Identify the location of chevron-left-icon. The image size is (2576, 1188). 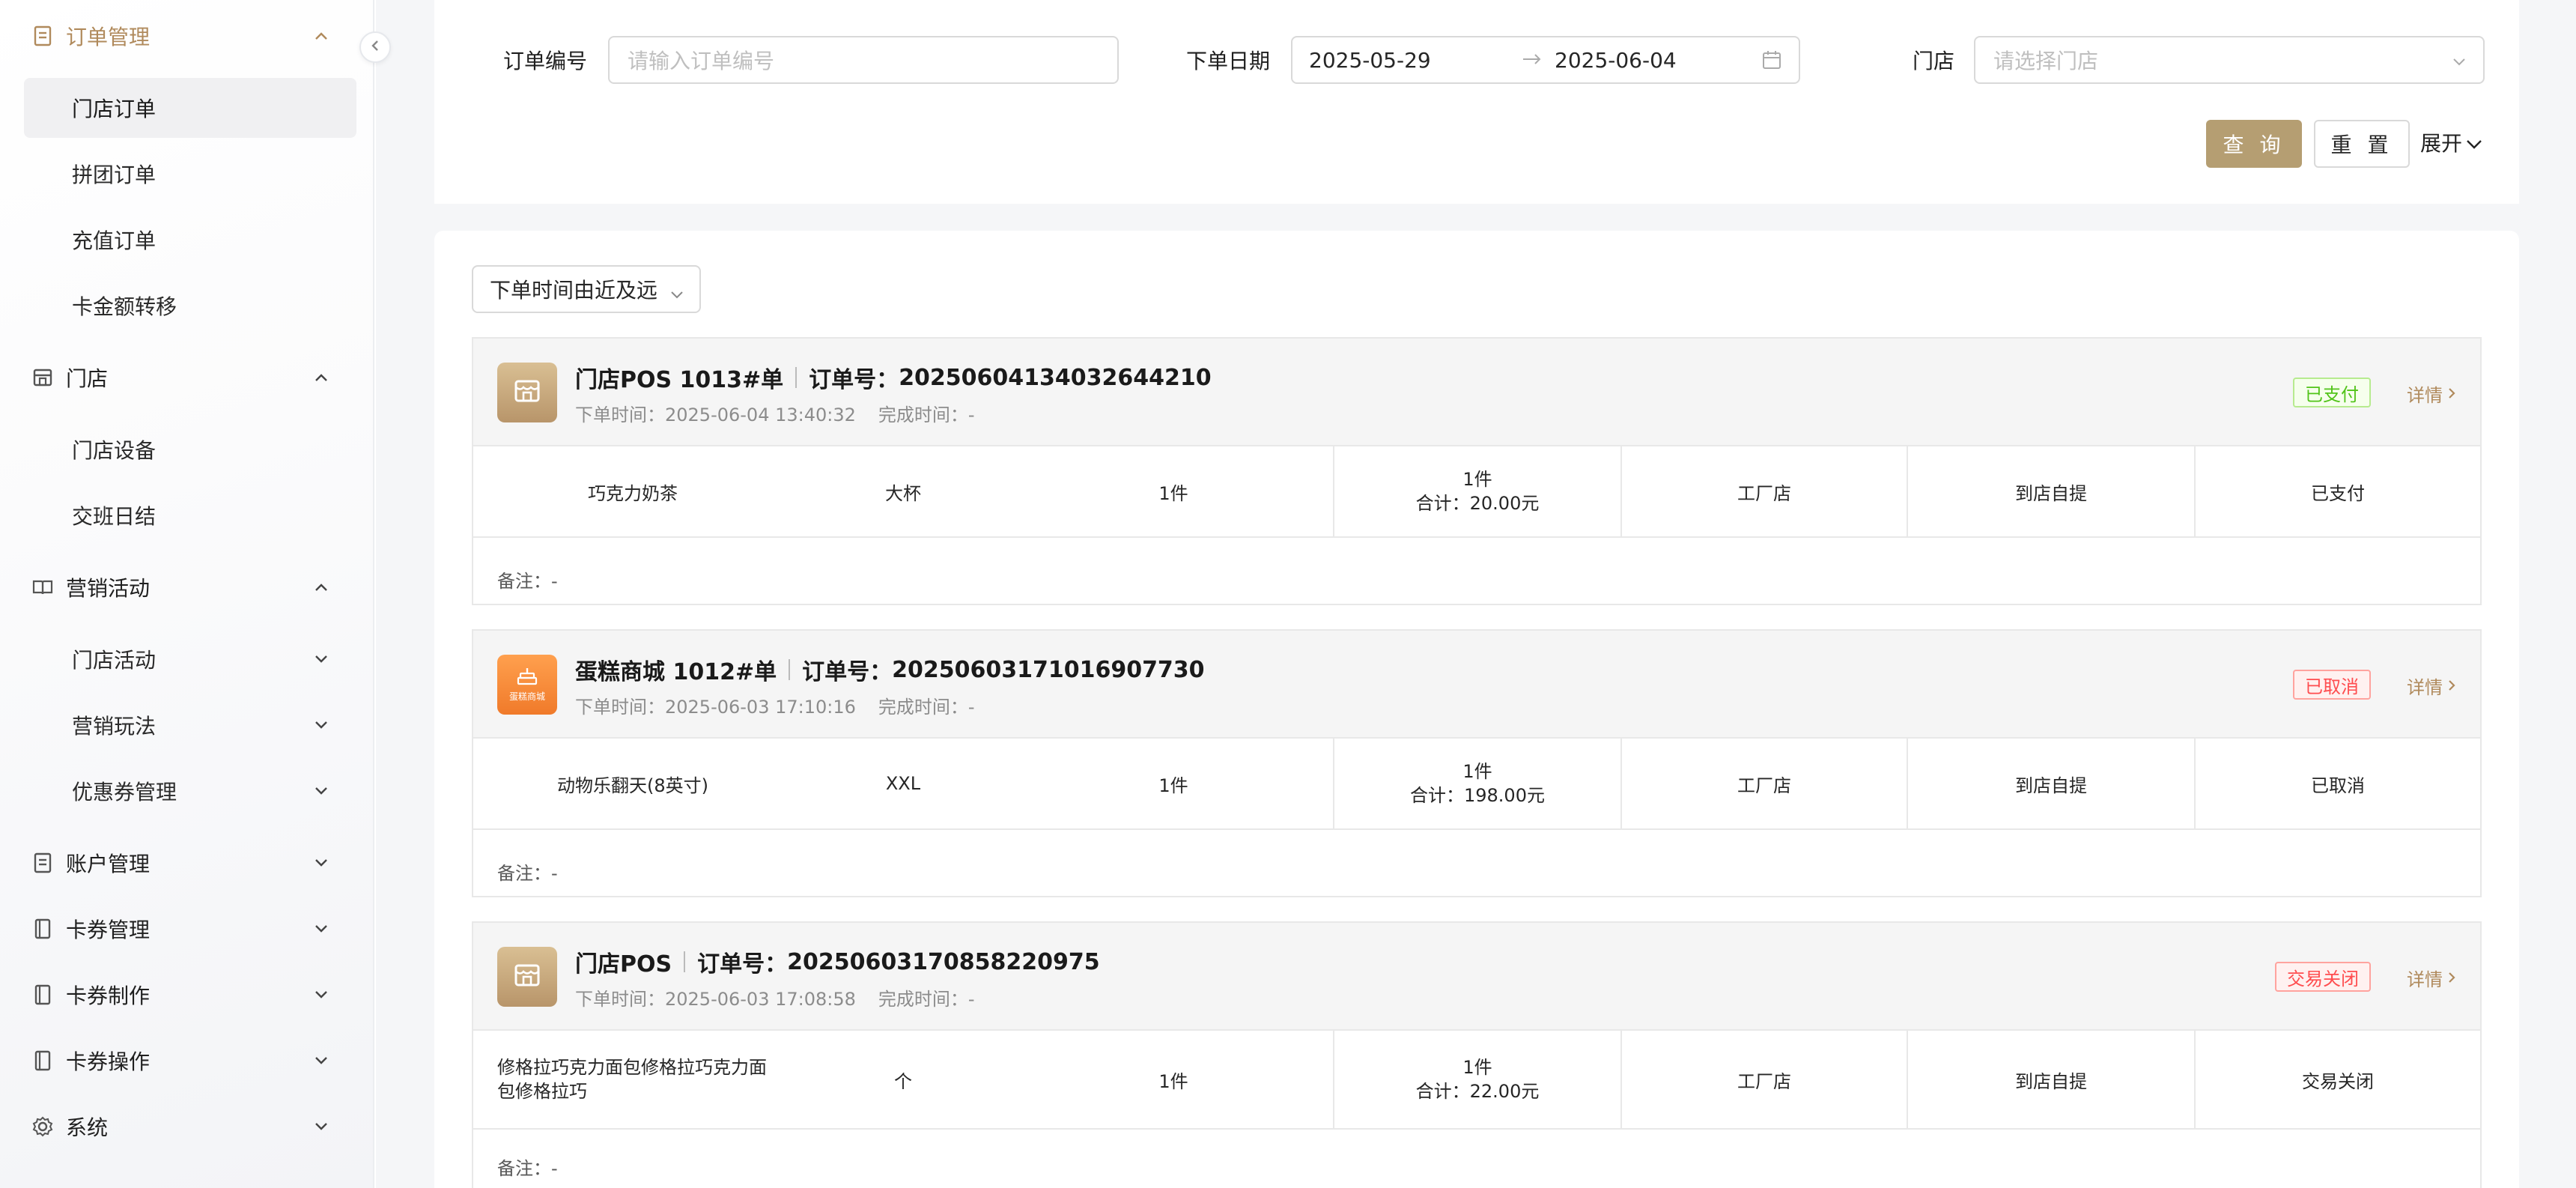
(375, 47).